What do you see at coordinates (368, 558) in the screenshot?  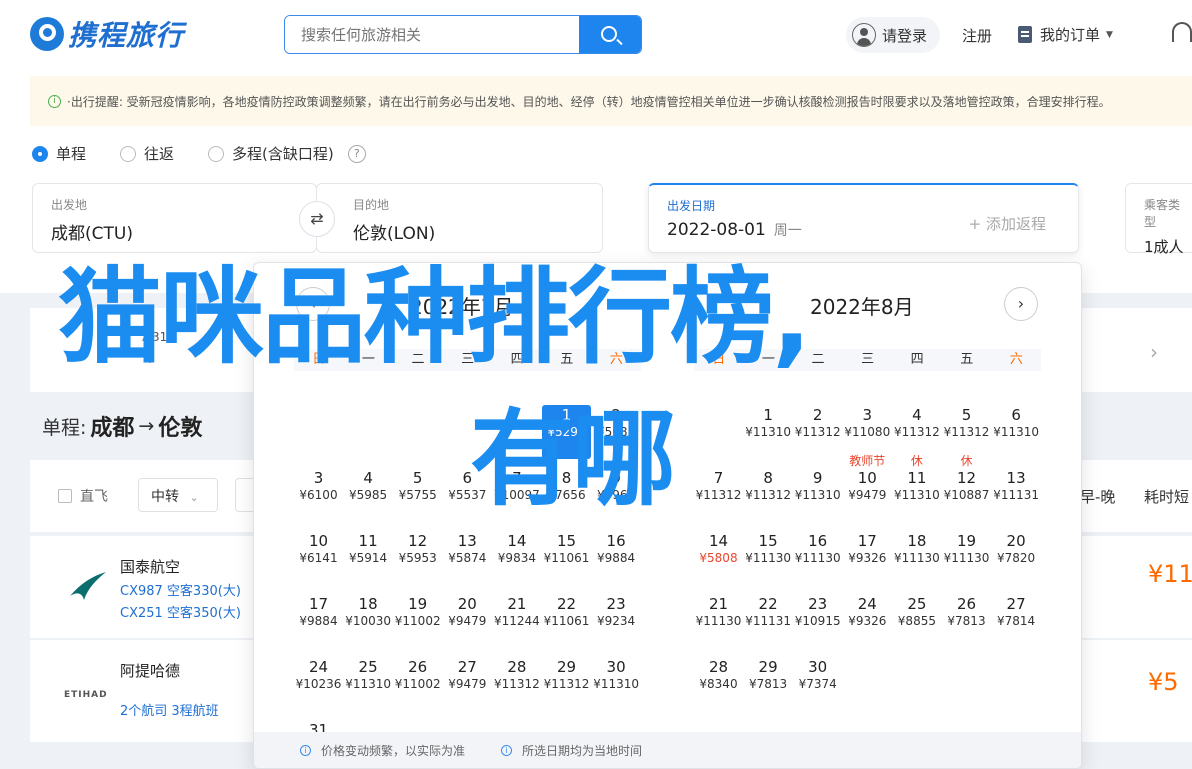 I see `calendar-day: 11 ¥5914` at bounding box center [368, 558].